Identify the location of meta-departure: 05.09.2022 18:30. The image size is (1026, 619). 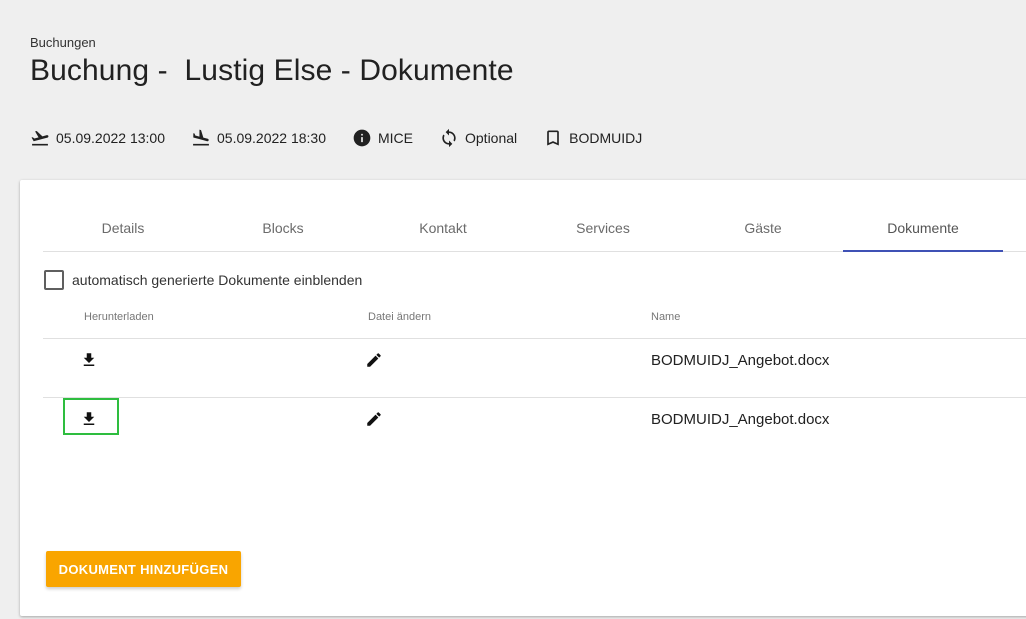
(258, 138).